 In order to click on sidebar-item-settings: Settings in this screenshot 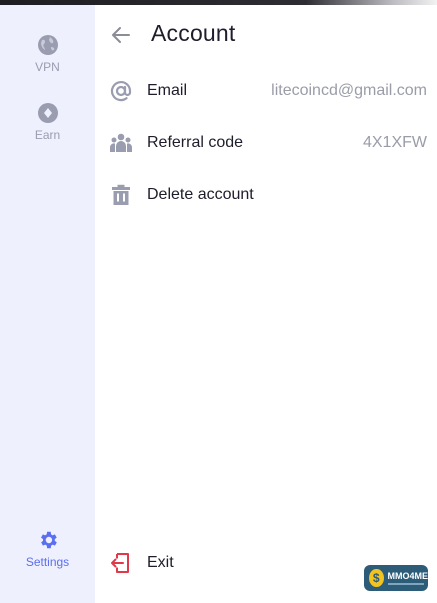, I will do `click(47, 549)`.